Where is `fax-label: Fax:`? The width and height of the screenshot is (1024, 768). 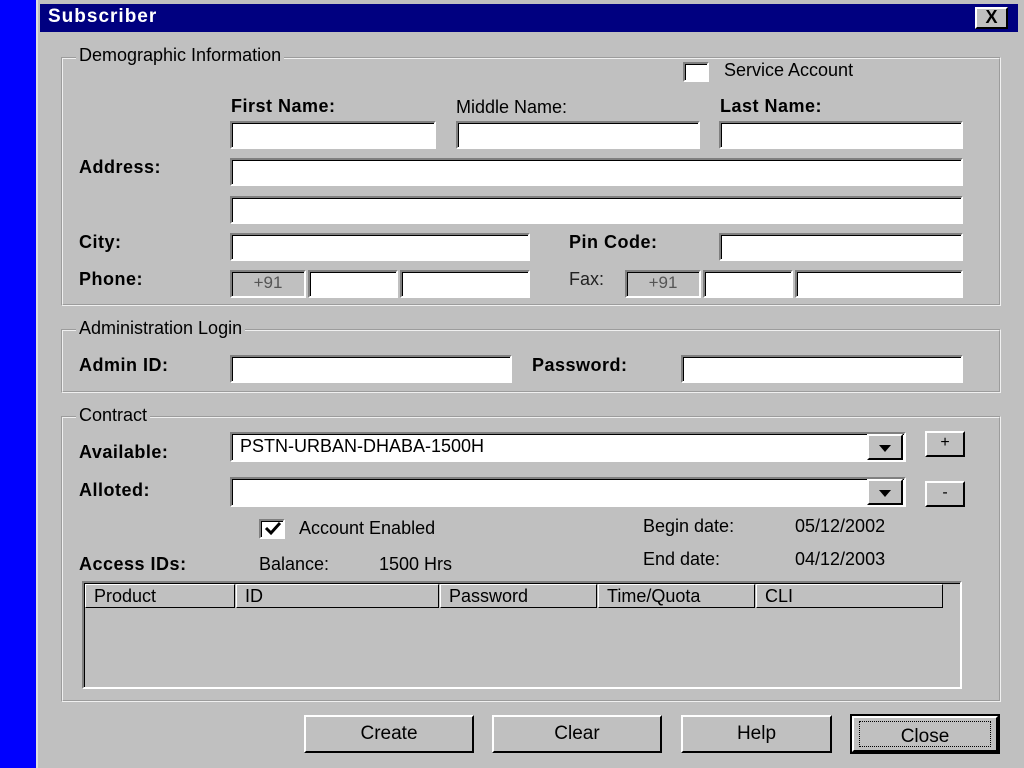
fax-label: Fax: is located at coordinates (587, 279).